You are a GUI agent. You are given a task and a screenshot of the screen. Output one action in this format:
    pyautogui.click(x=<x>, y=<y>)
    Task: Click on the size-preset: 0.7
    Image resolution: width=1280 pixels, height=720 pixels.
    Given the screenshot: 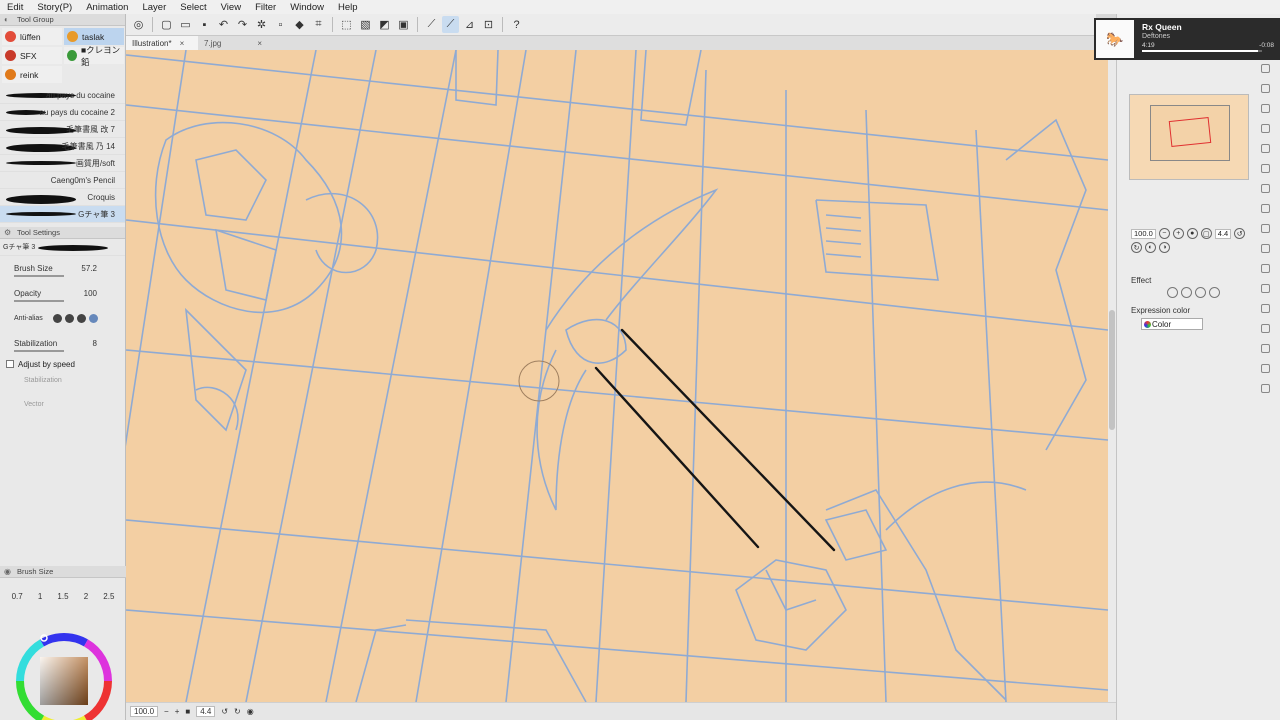 What is the action you would take?
    pyautogui.click(x=17, y=596)
    